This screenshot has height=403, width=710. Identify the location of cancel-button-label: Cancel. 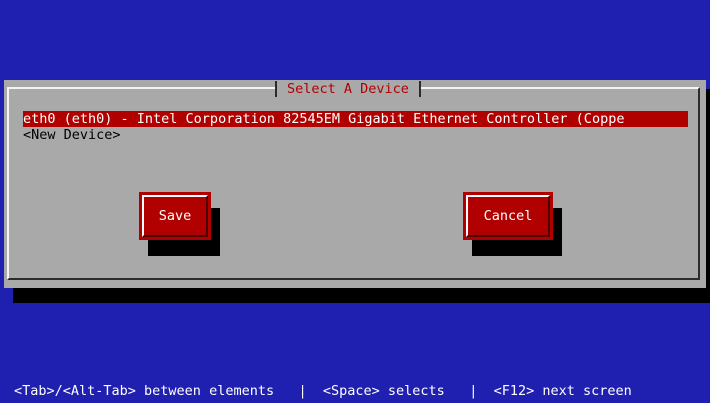
(508, 216).